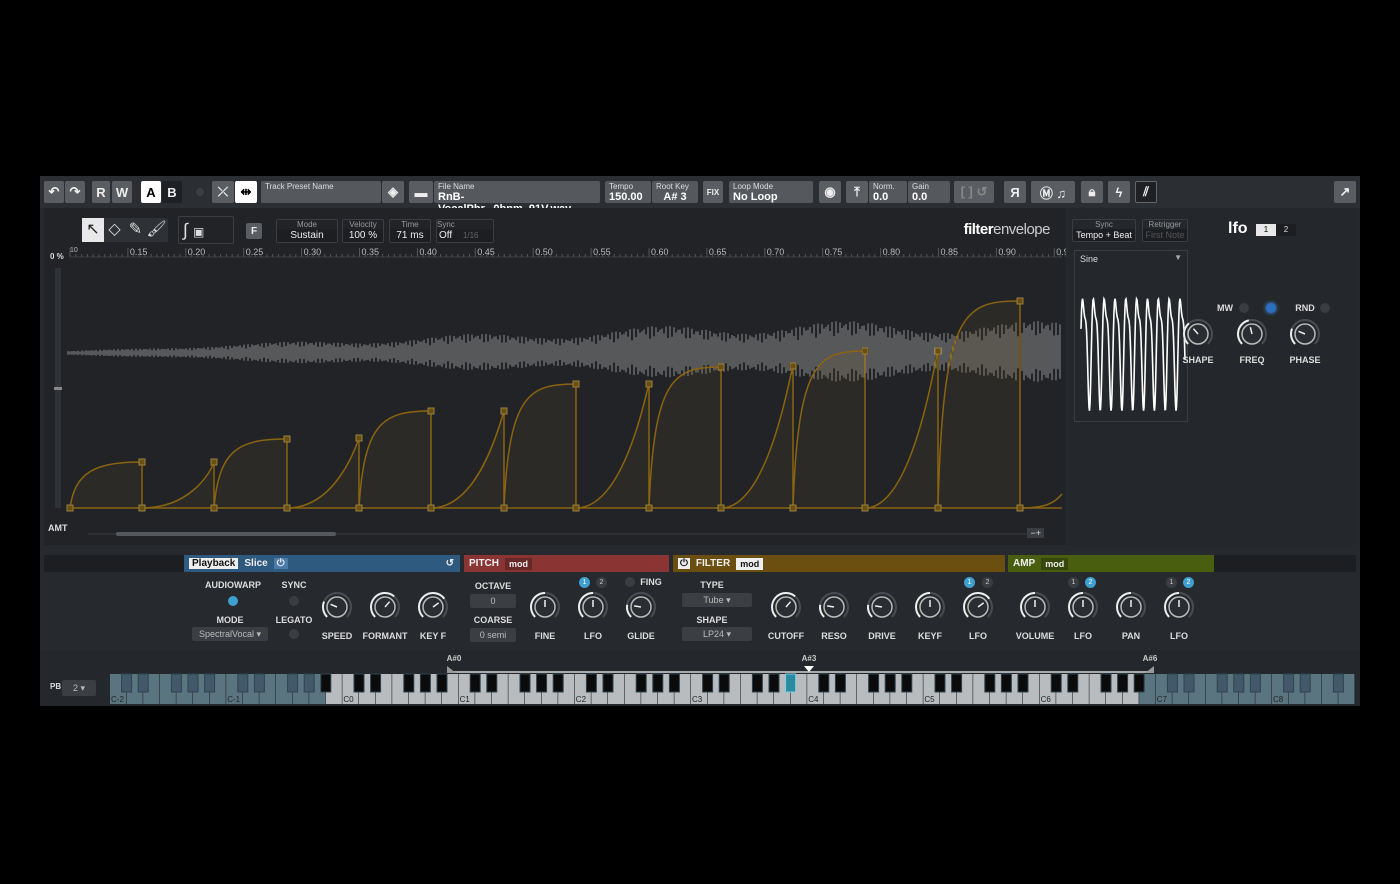  Describe the element at coordinates (101, 192) in the screenshot. I see `read-button: R` at that location.